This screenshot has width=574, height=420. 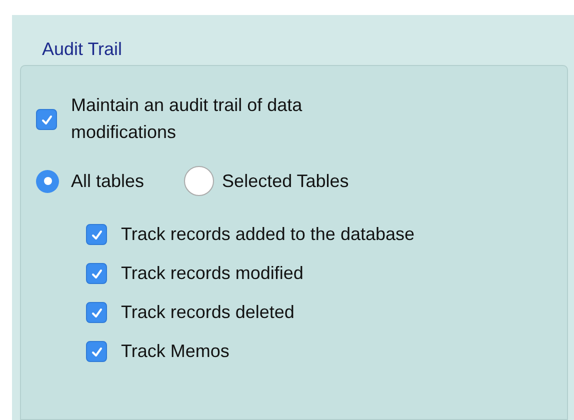 I want to click on checkbox-label: Track records modified, so click(x=212, y=273).